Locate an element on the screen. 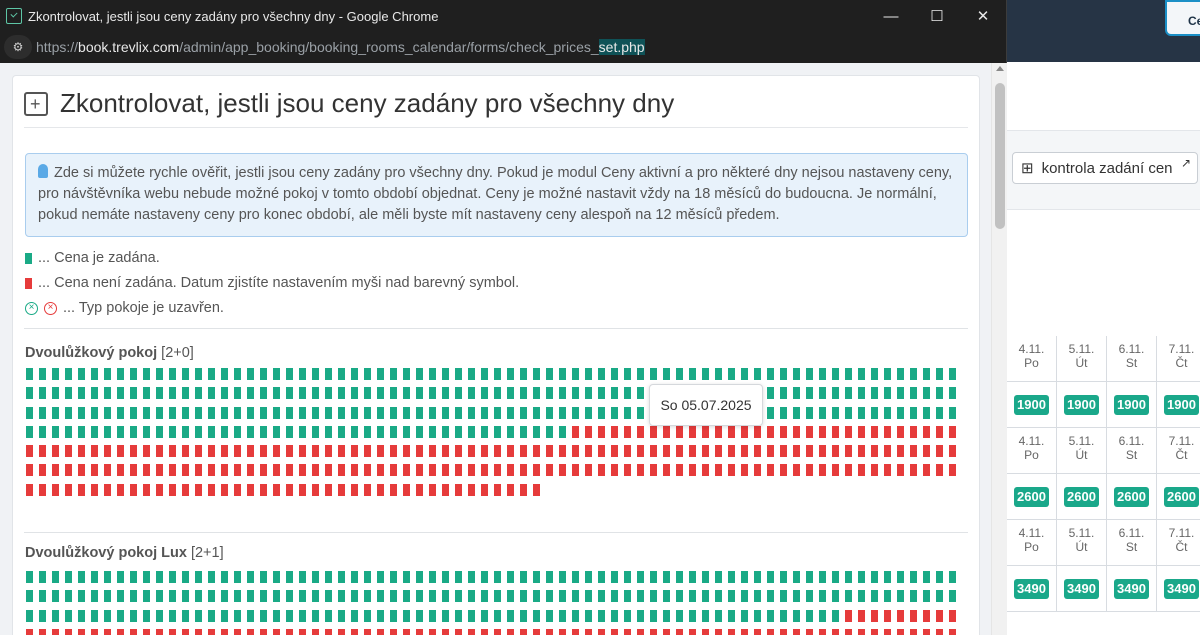  maximize-button: ☐ is located at coordinates (937, 16).